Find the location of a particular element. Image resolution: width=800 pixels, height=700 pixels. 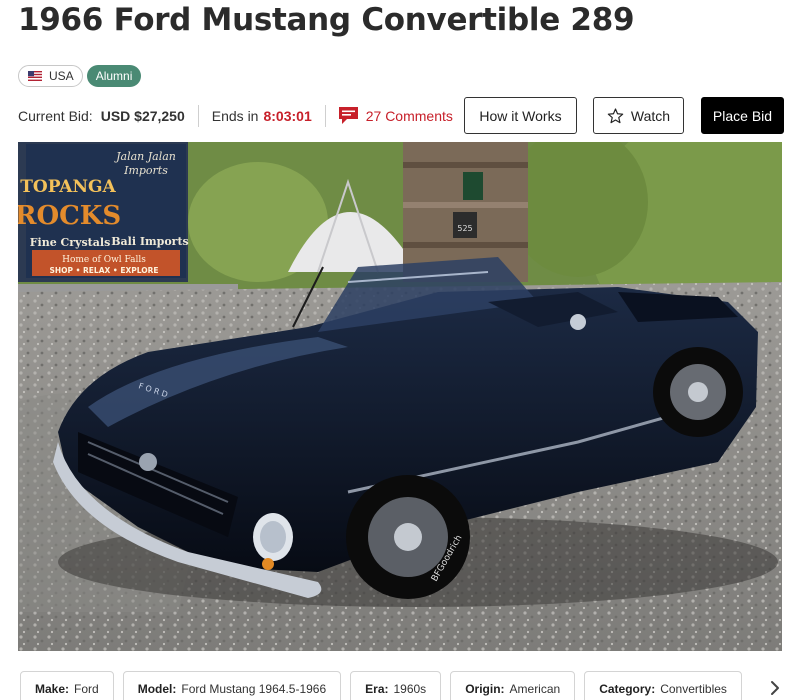

sign-jalan: Jalan Jalan is located at coordinates (145, 156).